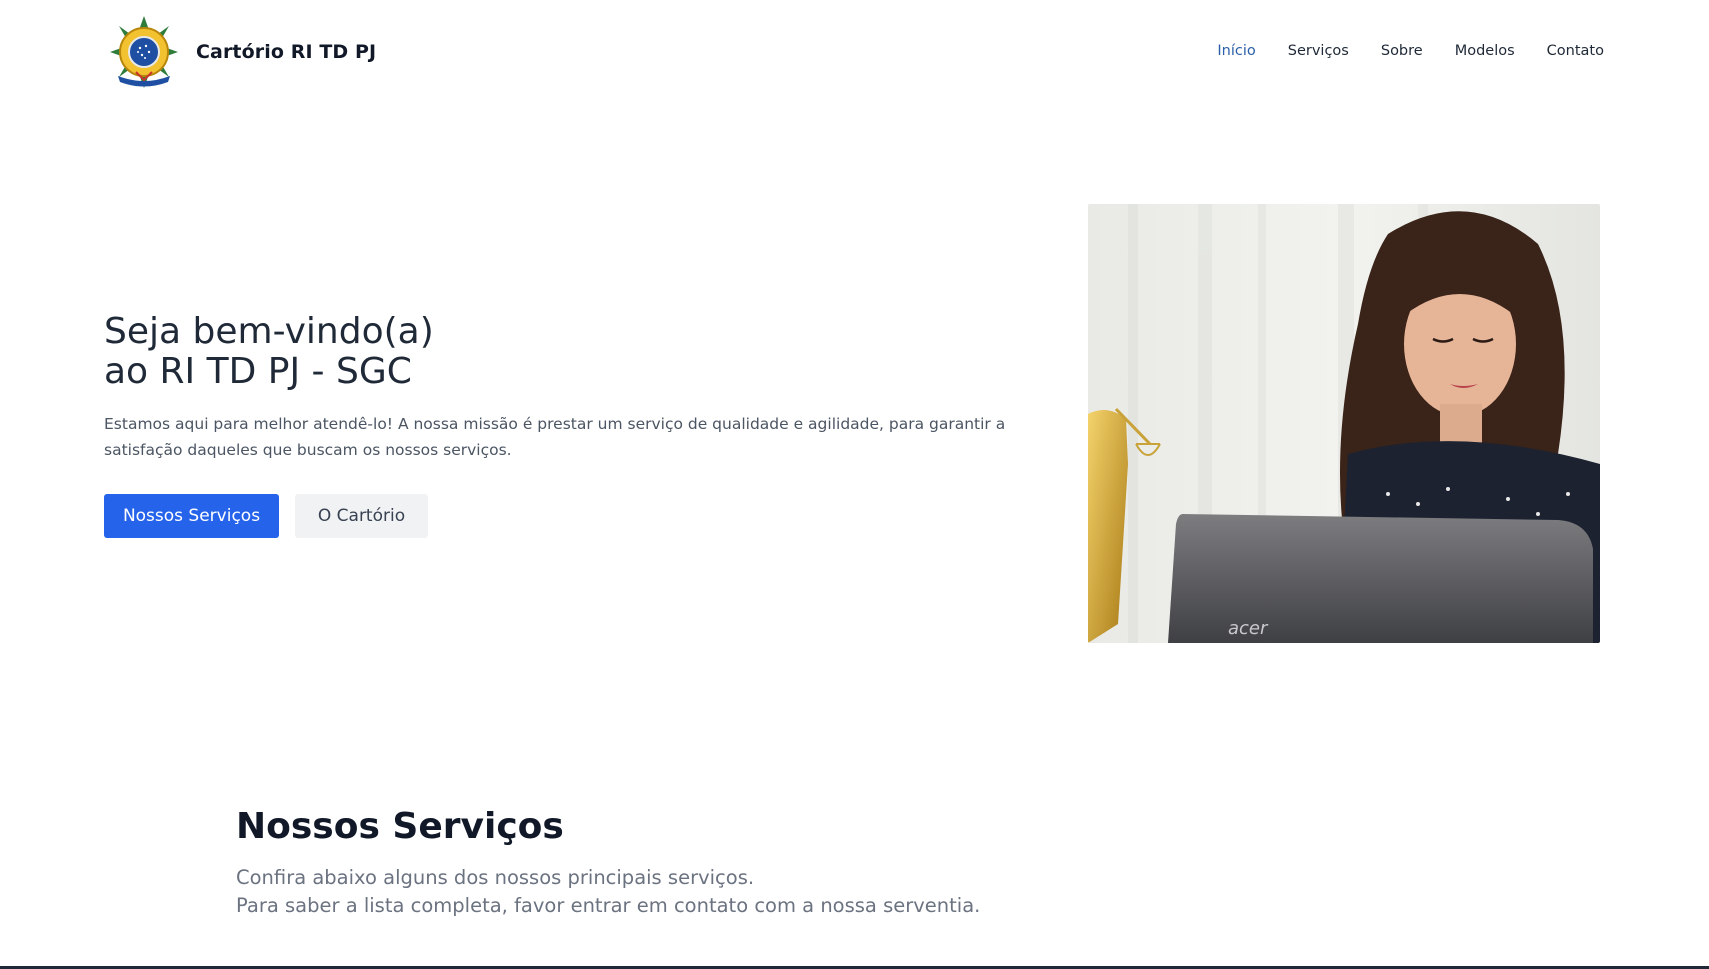  I want to click on brand-home-link: Cartório RI TD PJ, so click(242, 52).